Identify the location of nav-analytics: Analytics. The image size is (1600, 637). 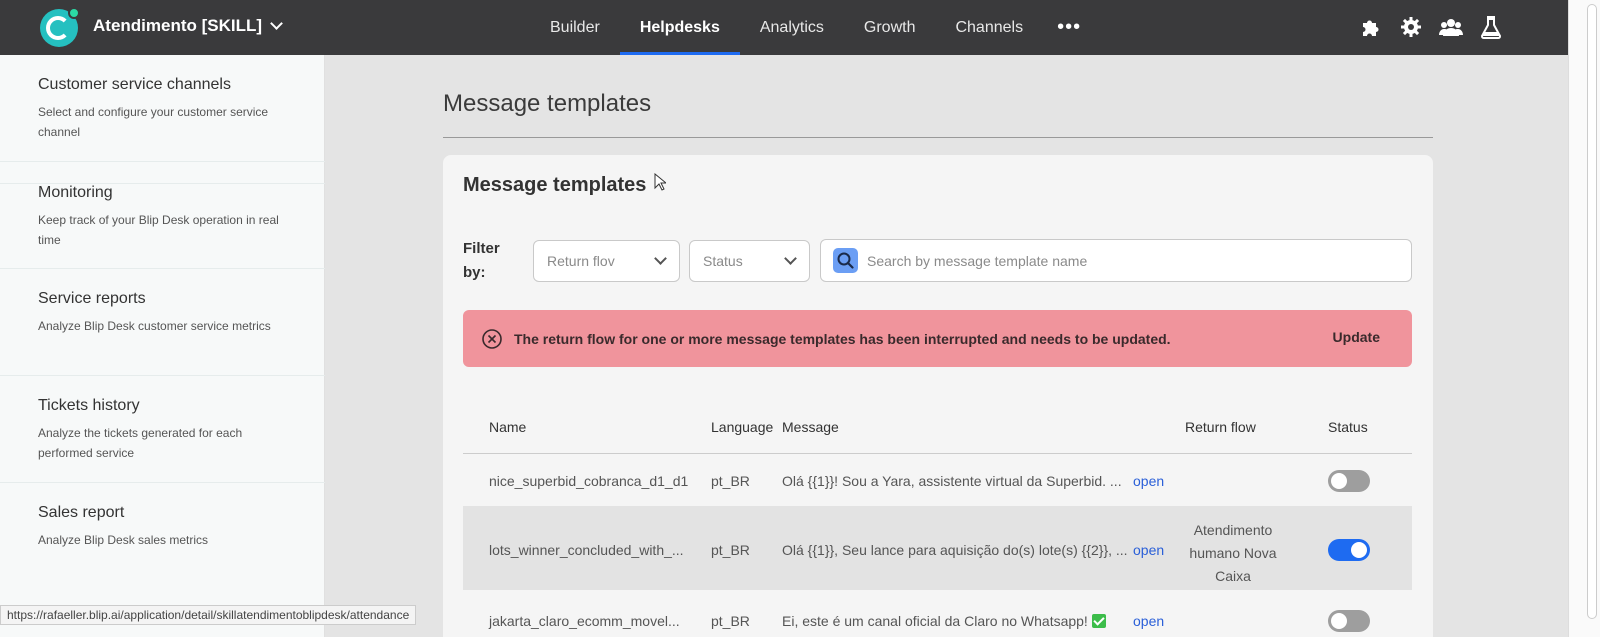
(792, 27).